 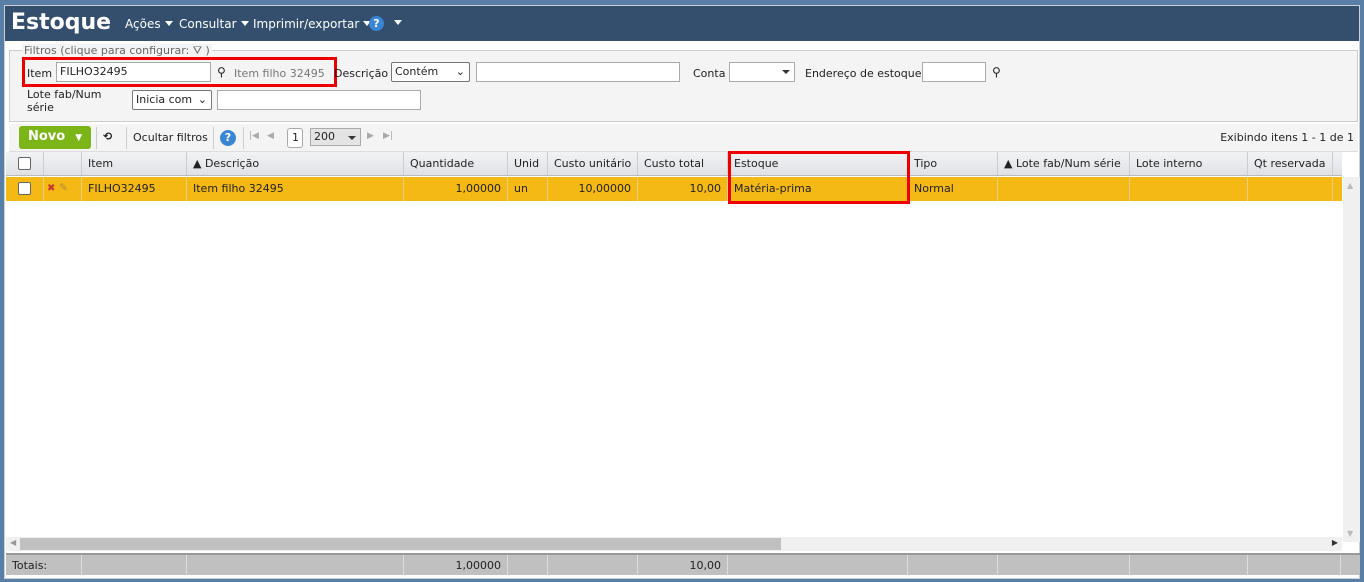 I want to click on select-value: Contém, so click(x=417, y=71).